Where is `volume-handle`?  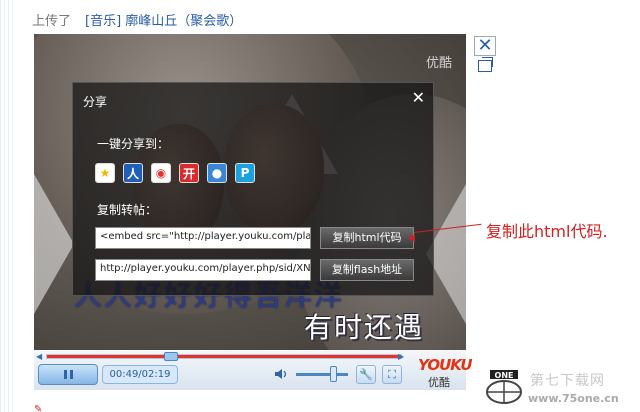
volume-handle is located at coordinates (333, 374).